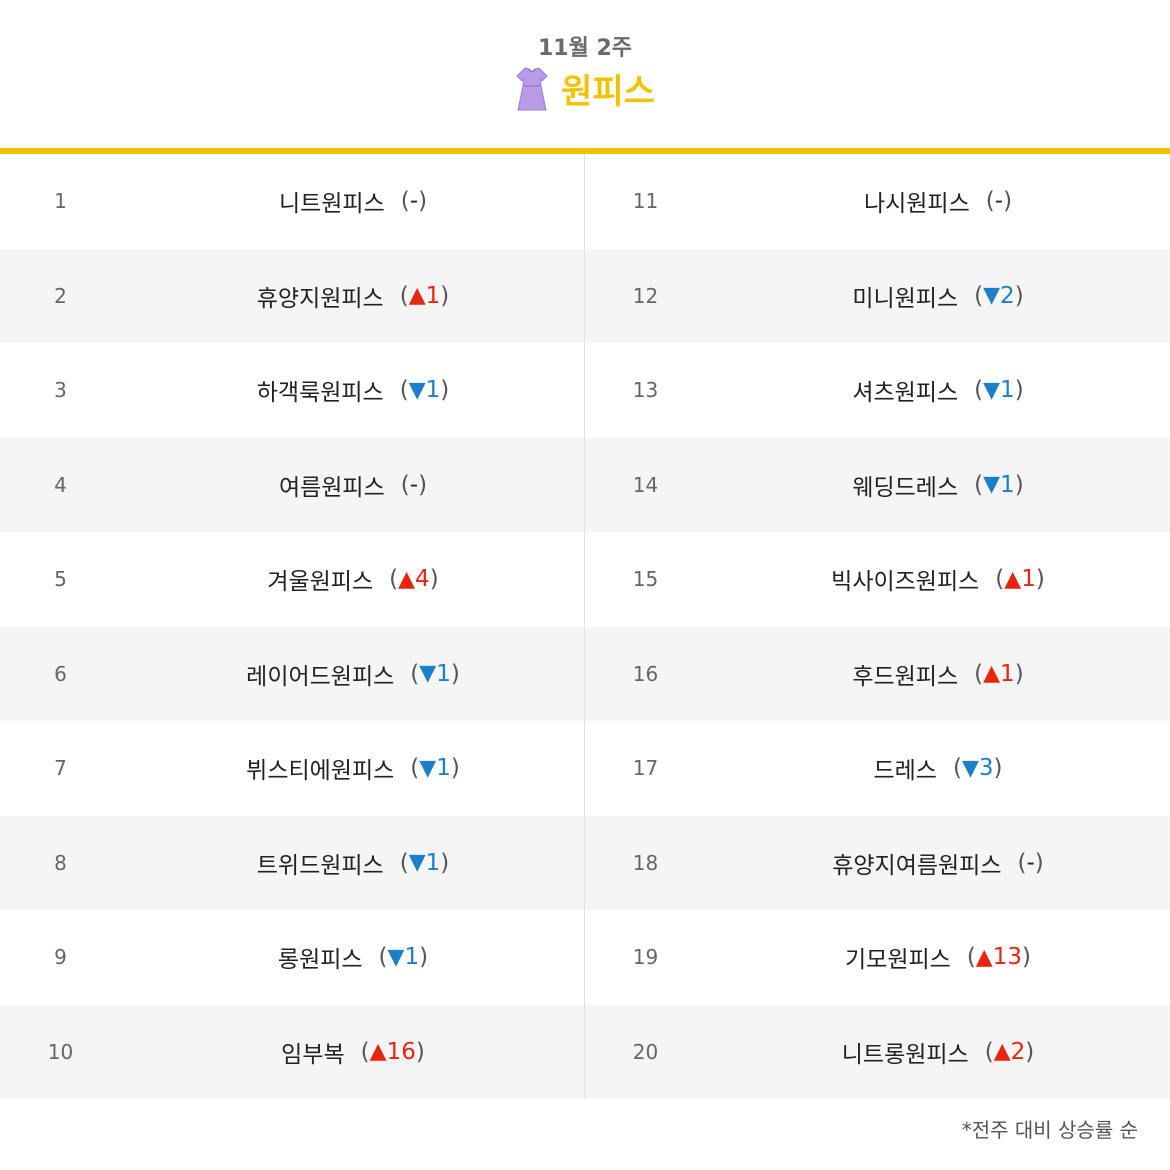  What do you see at coordinates (938, 296) in the screenshot?
I see `item-entry: 미니원피스 (▼ 2)` at bounding box center [938, 296].